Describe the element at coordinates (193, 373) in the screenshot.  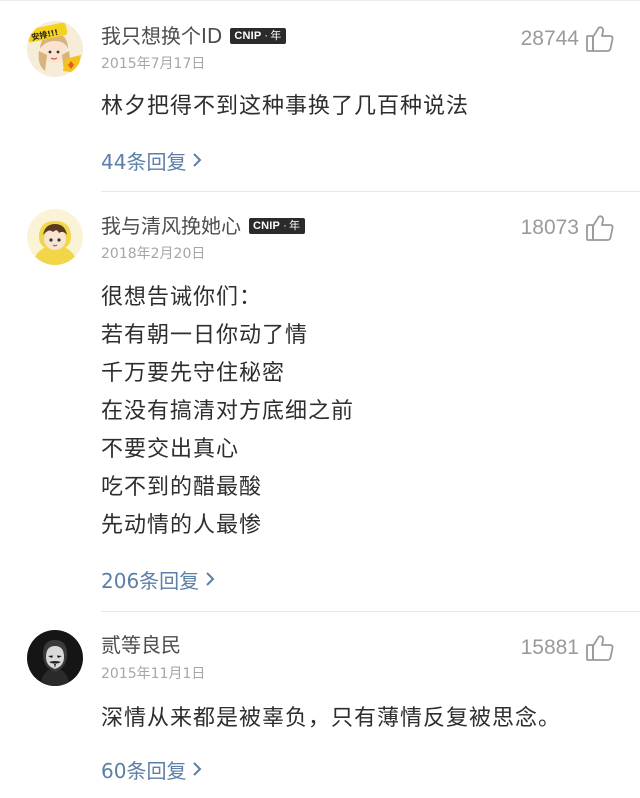
I see `comment-line: 千万要先守住秘密` at that location.